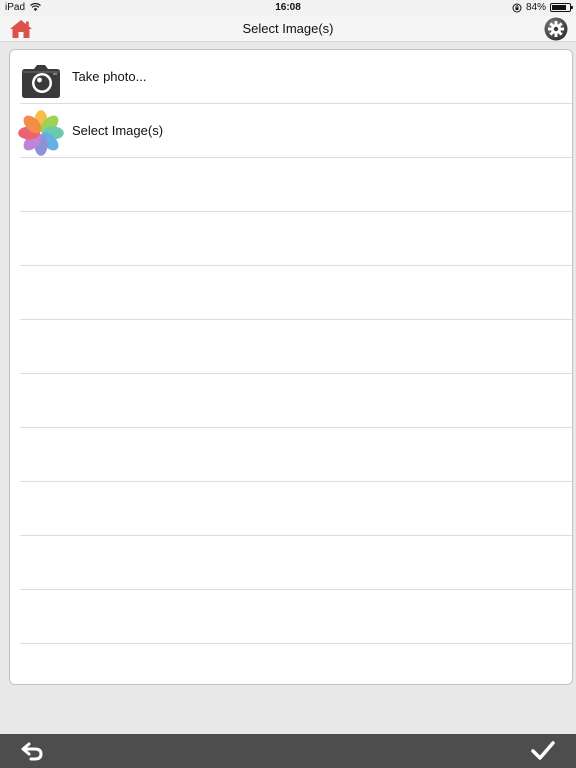 Image resolution: width=576 pixels, height=768 pixels. What do you see at coordinates (41, 81) in the screenshot?
I see `camera-icon` at bounding box center [41, 81].